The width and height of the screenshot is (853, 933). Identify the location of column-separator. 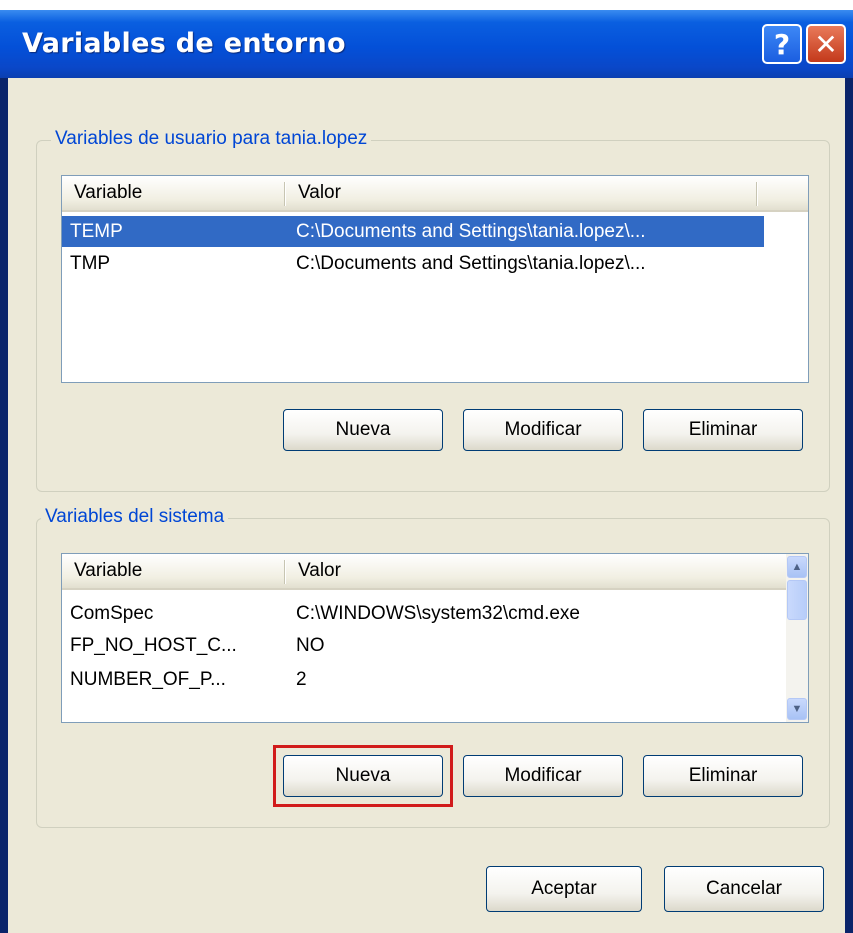
(757, 194).